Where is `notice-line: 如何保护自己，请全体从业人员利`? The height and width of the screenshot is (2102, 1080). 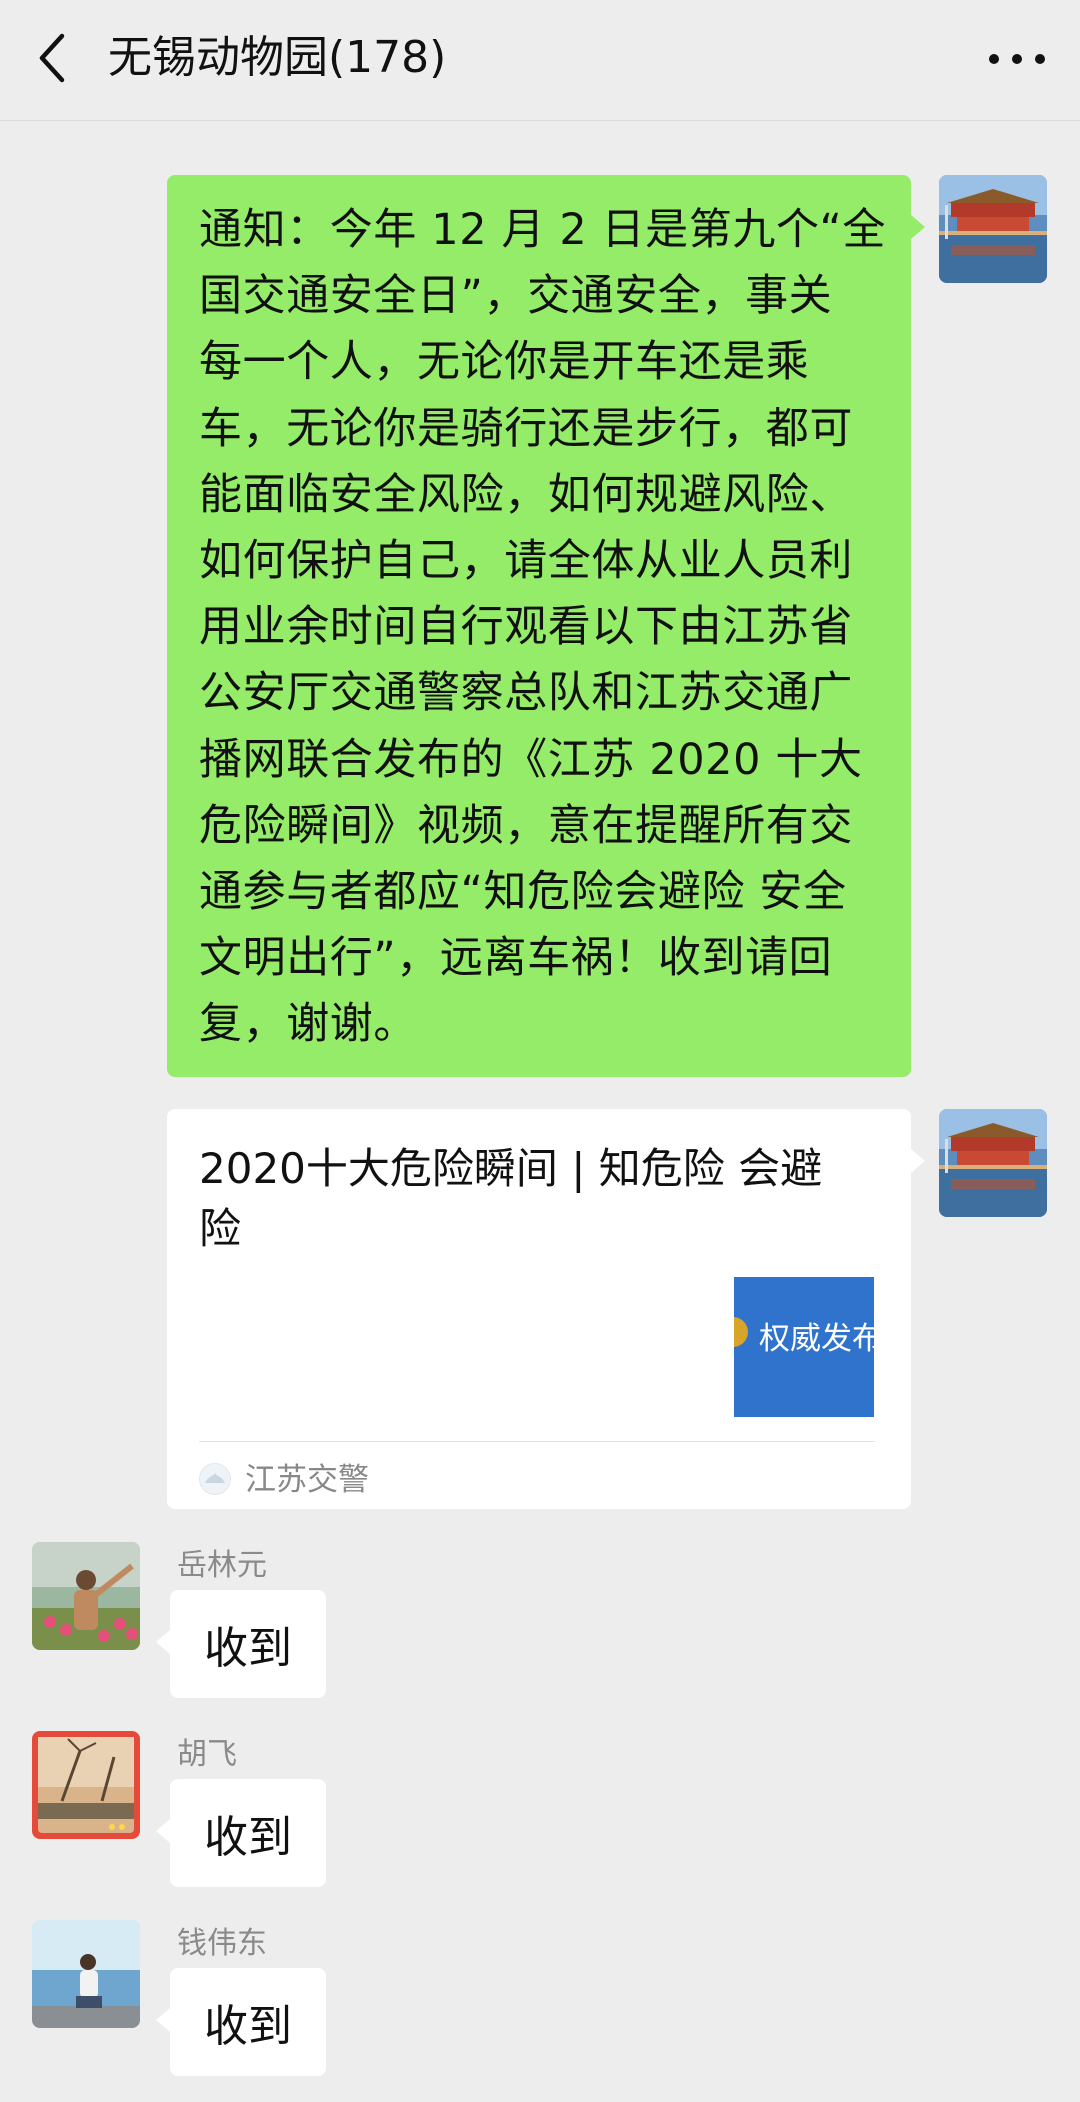
notice-line: 如何保护自己，请全体从业人员利 is located at coordinates (526, 561).